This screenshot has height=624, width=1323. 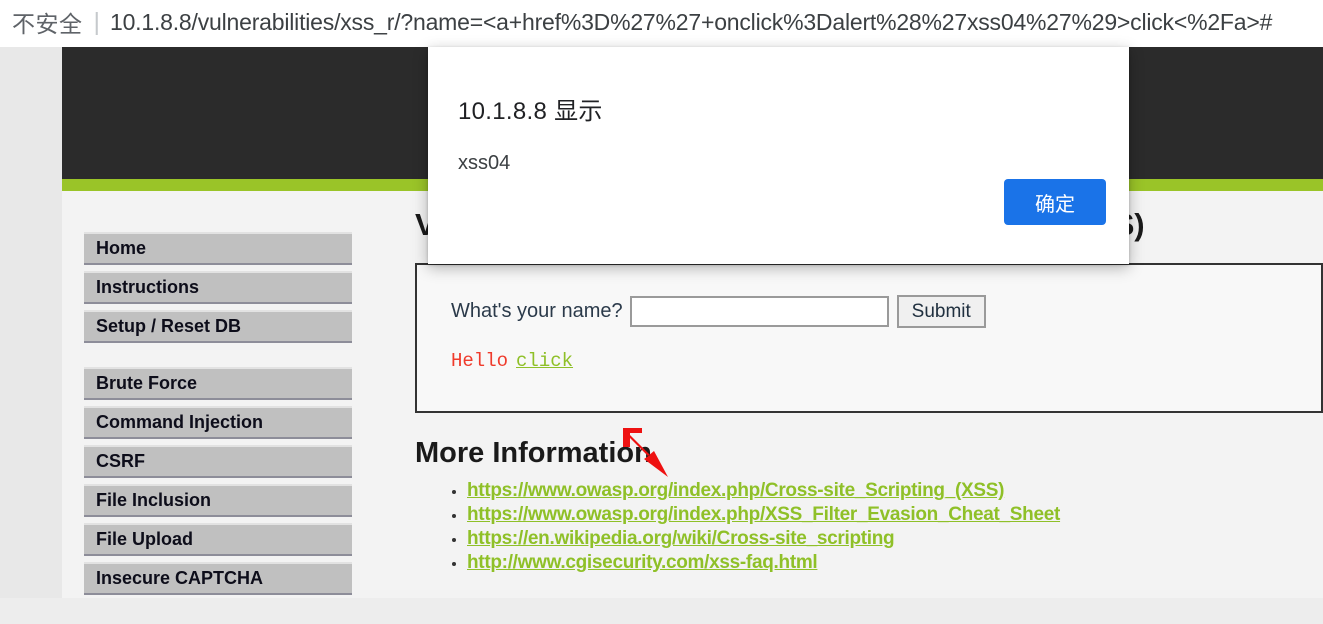 I want to click on name-field-label: What's your name?, so click(x=537, y=311).